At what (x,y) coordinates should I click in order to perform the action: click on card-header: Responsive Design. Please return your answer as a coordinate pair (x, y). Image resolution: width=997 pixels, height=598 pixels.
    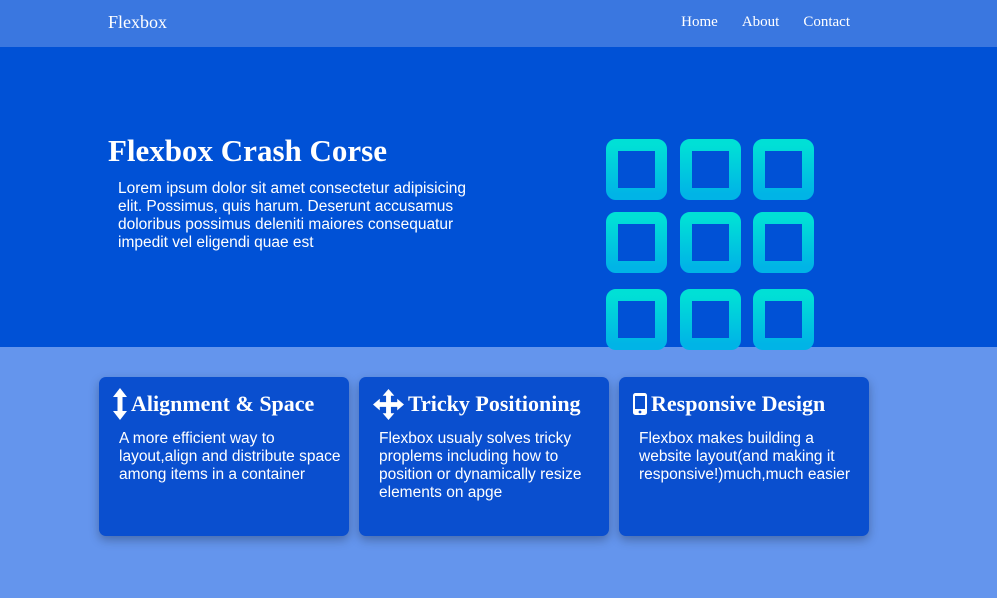
    Looking at the image, I should click on (744, 404).